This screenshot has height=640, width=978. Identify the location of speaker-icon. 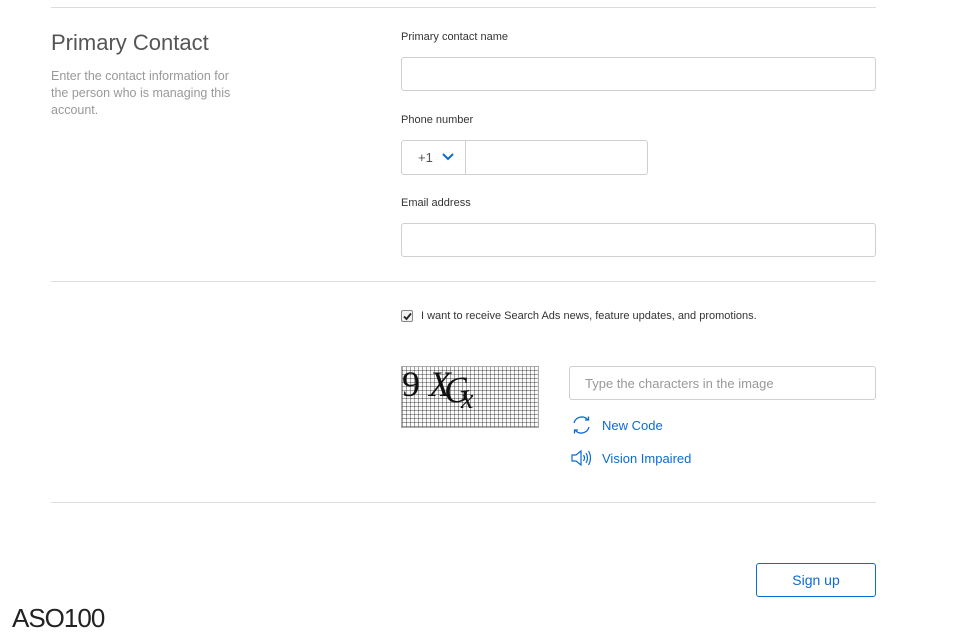
(581, 458).